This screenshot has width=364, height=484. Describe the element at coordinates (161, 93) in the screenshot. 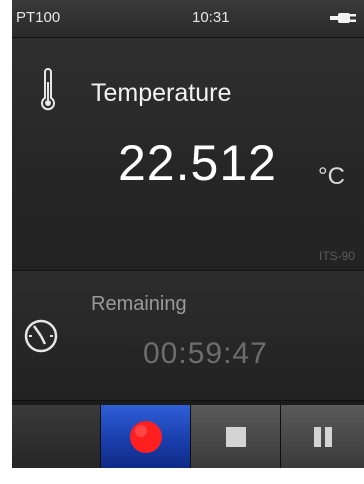

I see `temperature-label: Temperature` at that location.